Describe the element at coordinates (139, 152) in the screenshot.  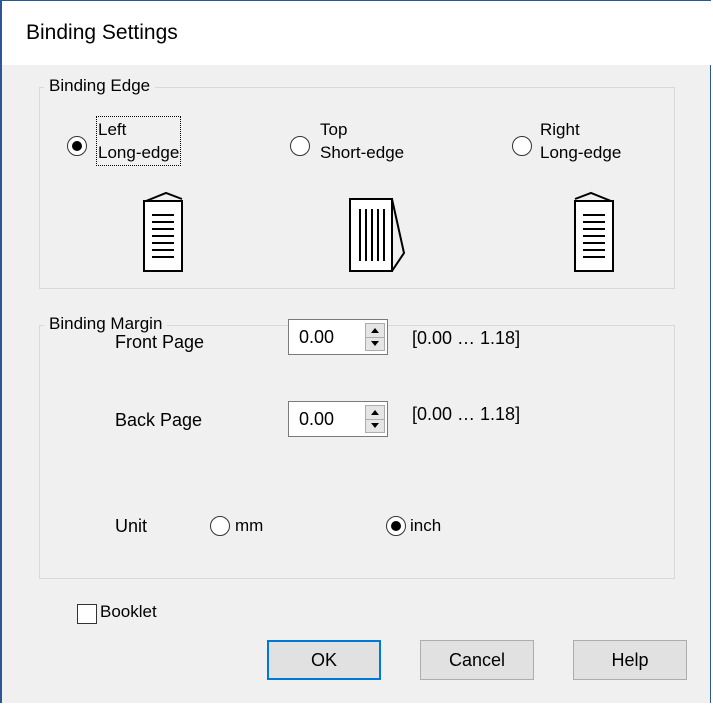
I see `binding-left-line2: Long-edge` at that location.